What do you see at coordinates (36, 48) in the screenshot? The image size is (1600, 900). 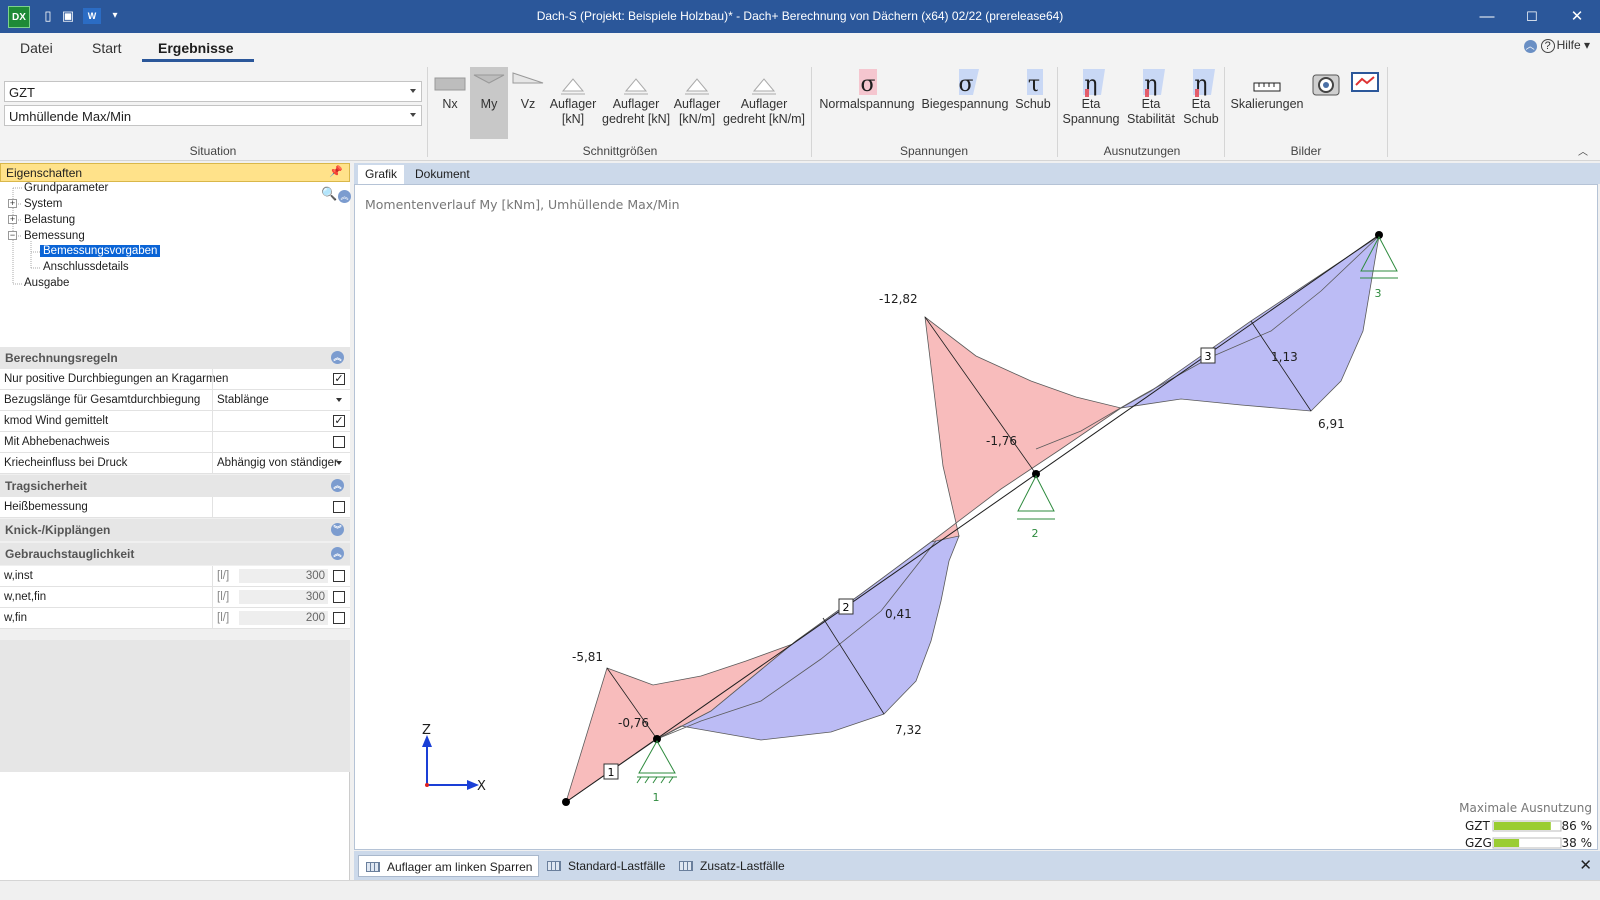 I see `tab-datei: Datei` at bounding box center [36, 48].